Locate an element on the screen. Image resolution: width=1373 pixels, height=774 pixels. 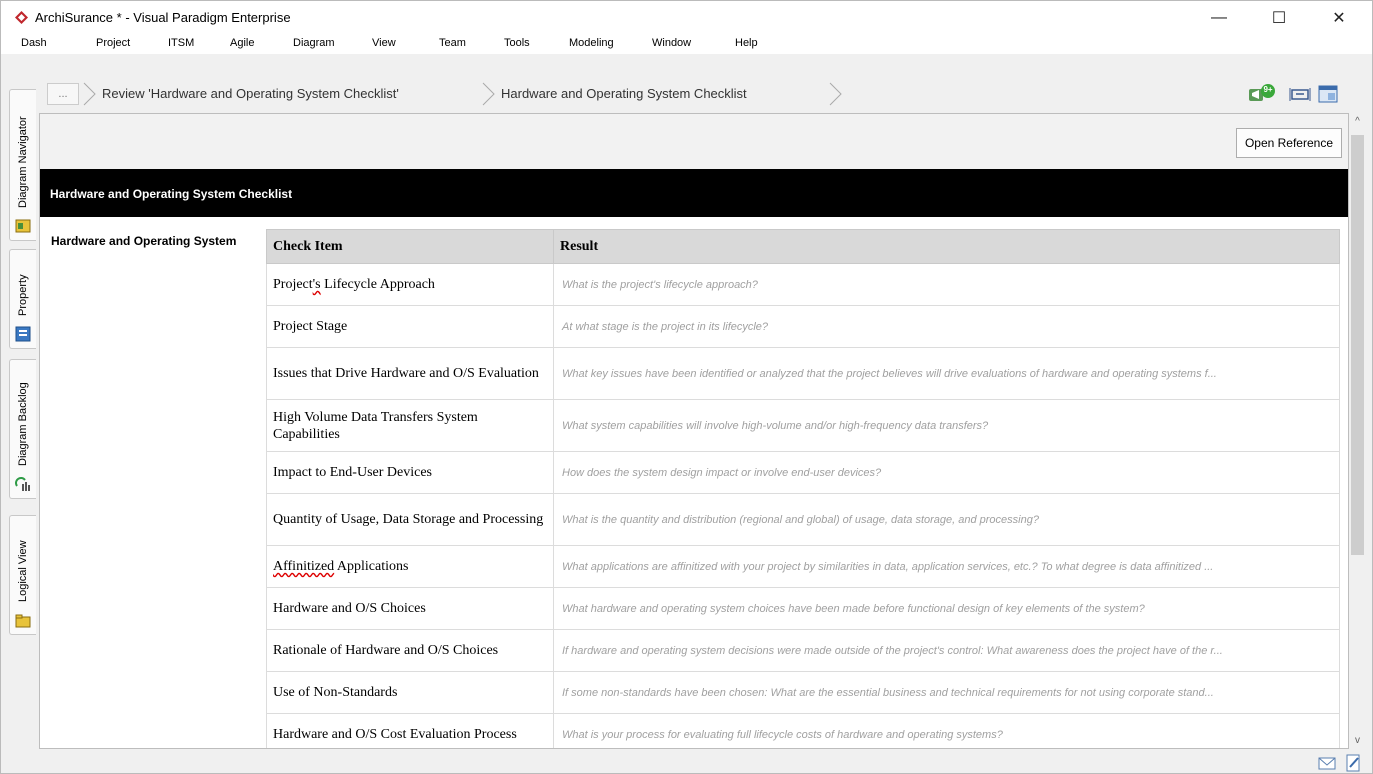
mail-icon is located at coordinates (1327, 763).